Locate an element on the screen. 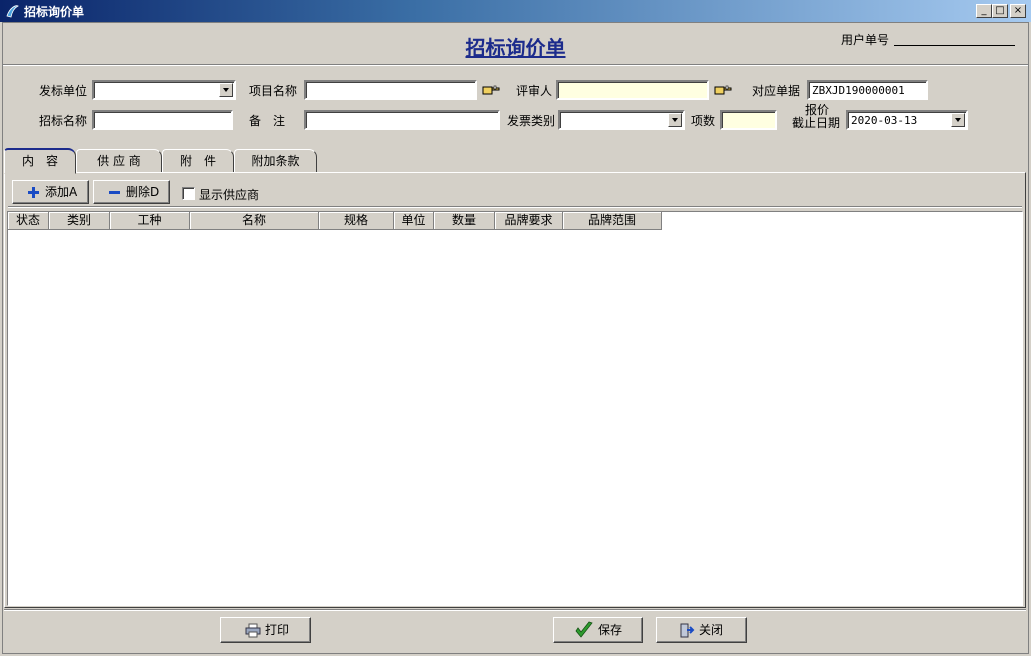 The width and height of the screenshot is (1031, 656). tab-content: 内 容 is located at coordinates (40, 161).